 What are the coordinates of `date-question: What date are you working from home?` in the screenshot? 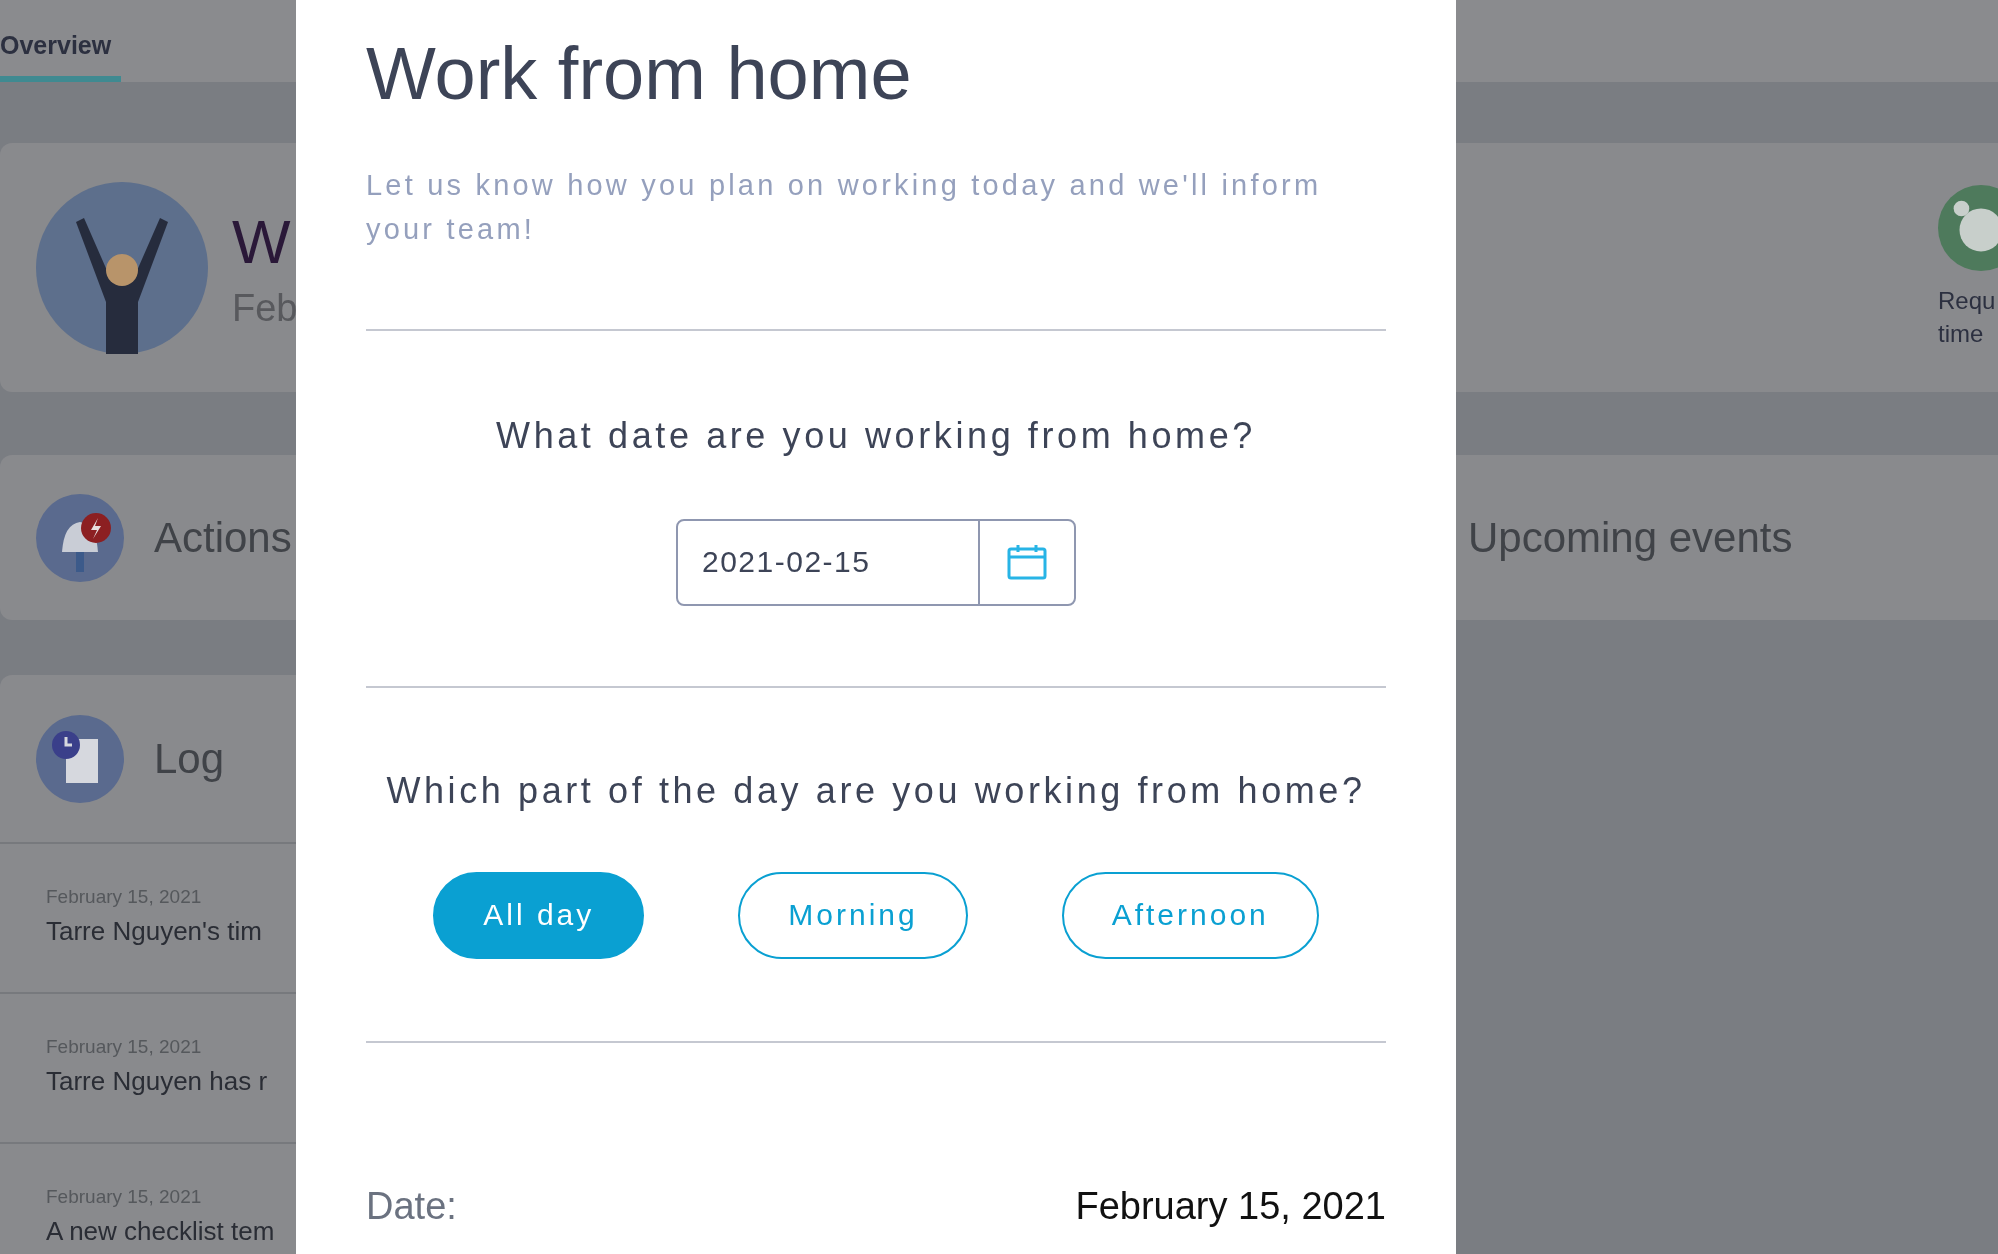 It's located at (876, 435).